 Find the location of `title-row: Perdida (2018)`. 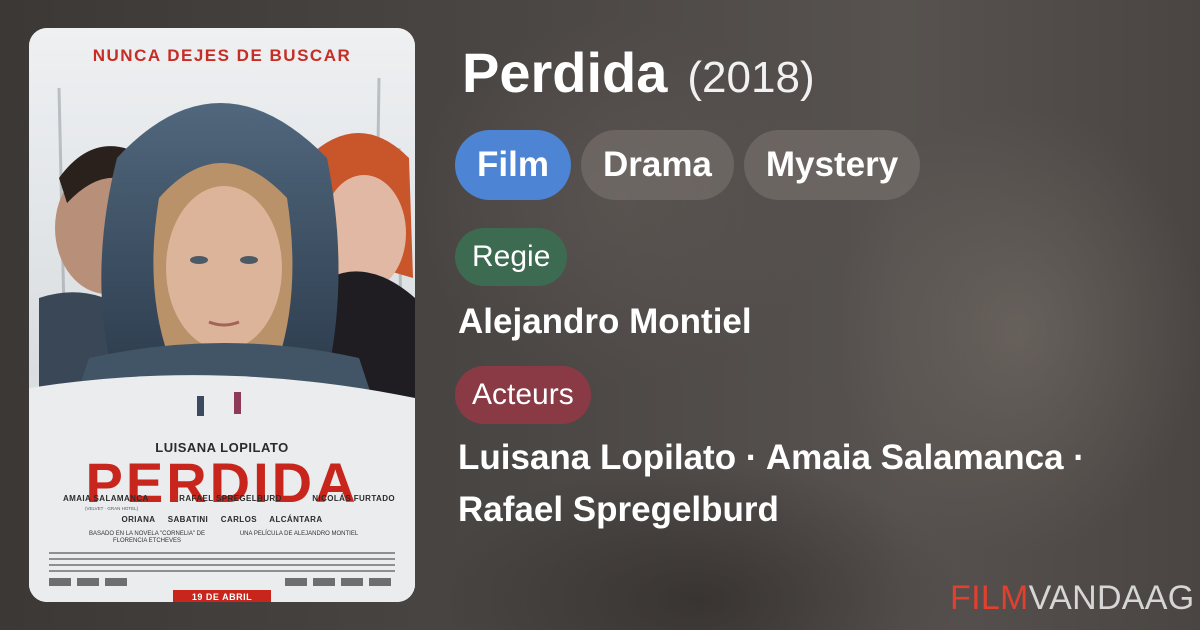

title-row: Perdida (2018) is located at coordinates (638, 72).